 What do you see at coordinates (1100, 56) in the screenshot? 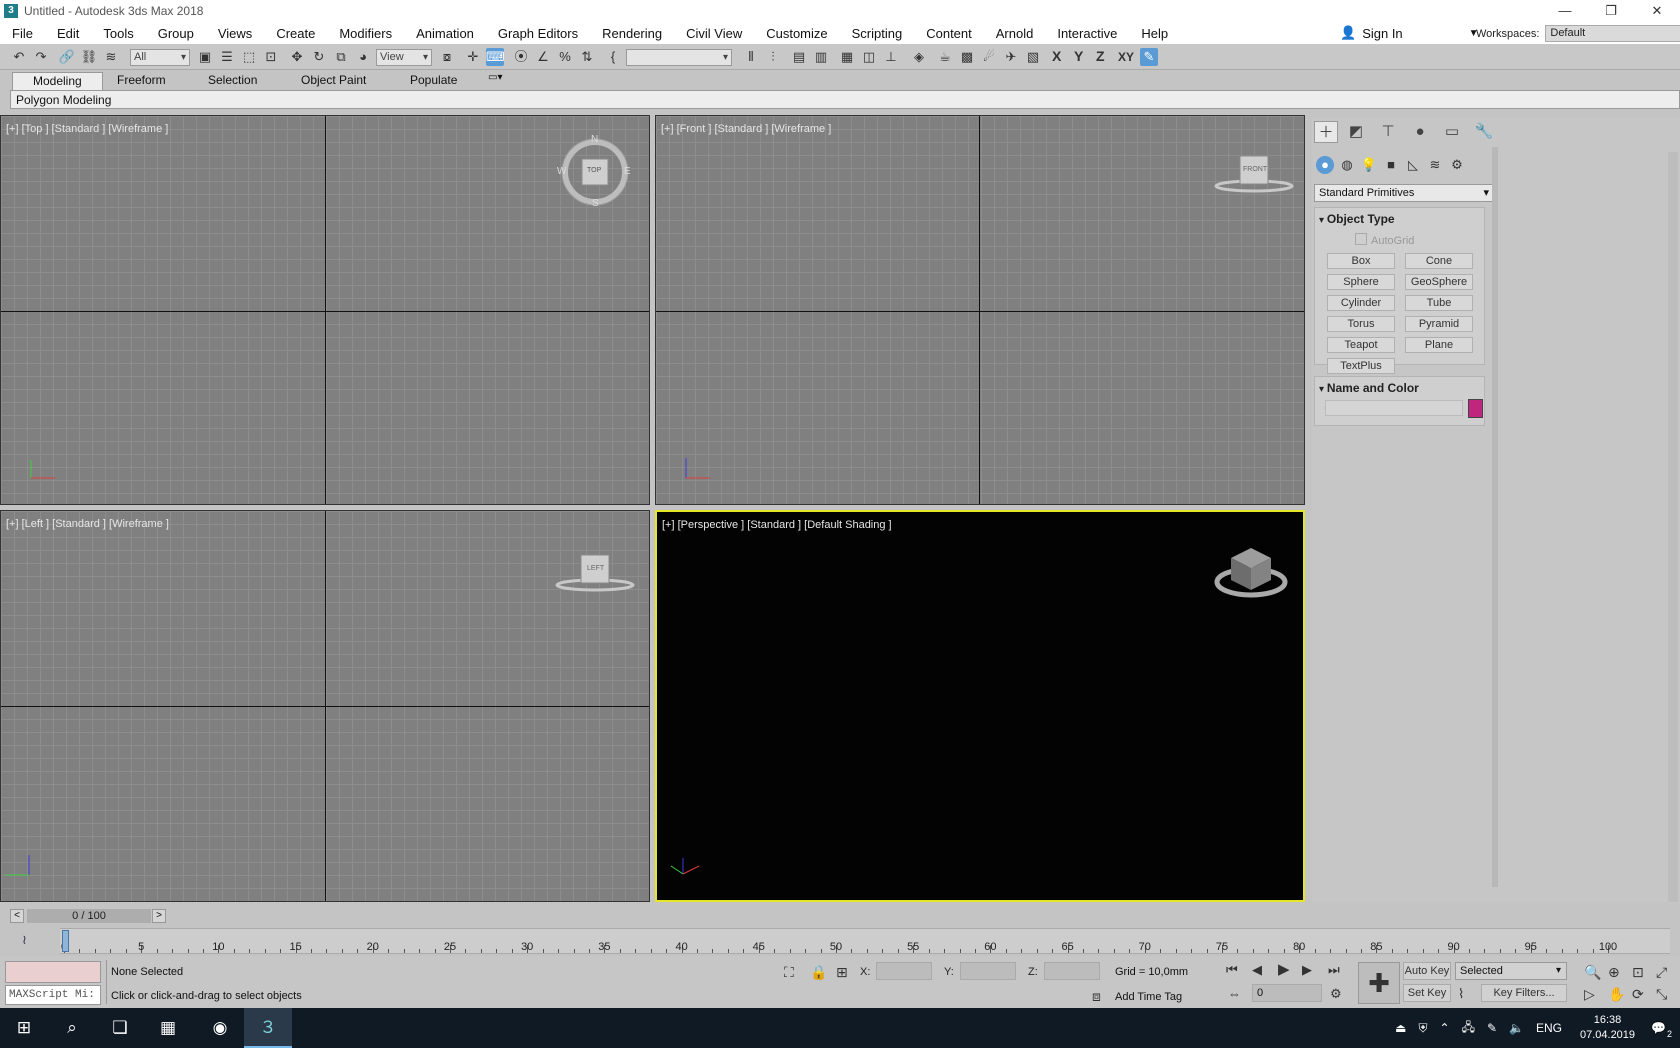
I see `restrict-z-button: Z` at bounding box center [1100, 56].